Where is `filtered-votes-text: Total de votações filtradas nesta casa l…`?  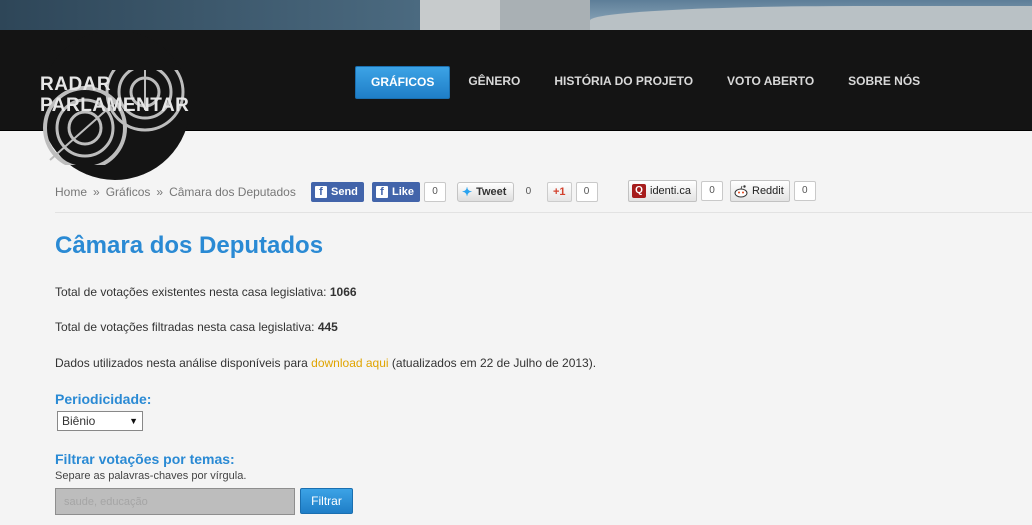 filtered-votes-text: Total de votações filtradas nesta casa l… is located at coordinates (196, 327).